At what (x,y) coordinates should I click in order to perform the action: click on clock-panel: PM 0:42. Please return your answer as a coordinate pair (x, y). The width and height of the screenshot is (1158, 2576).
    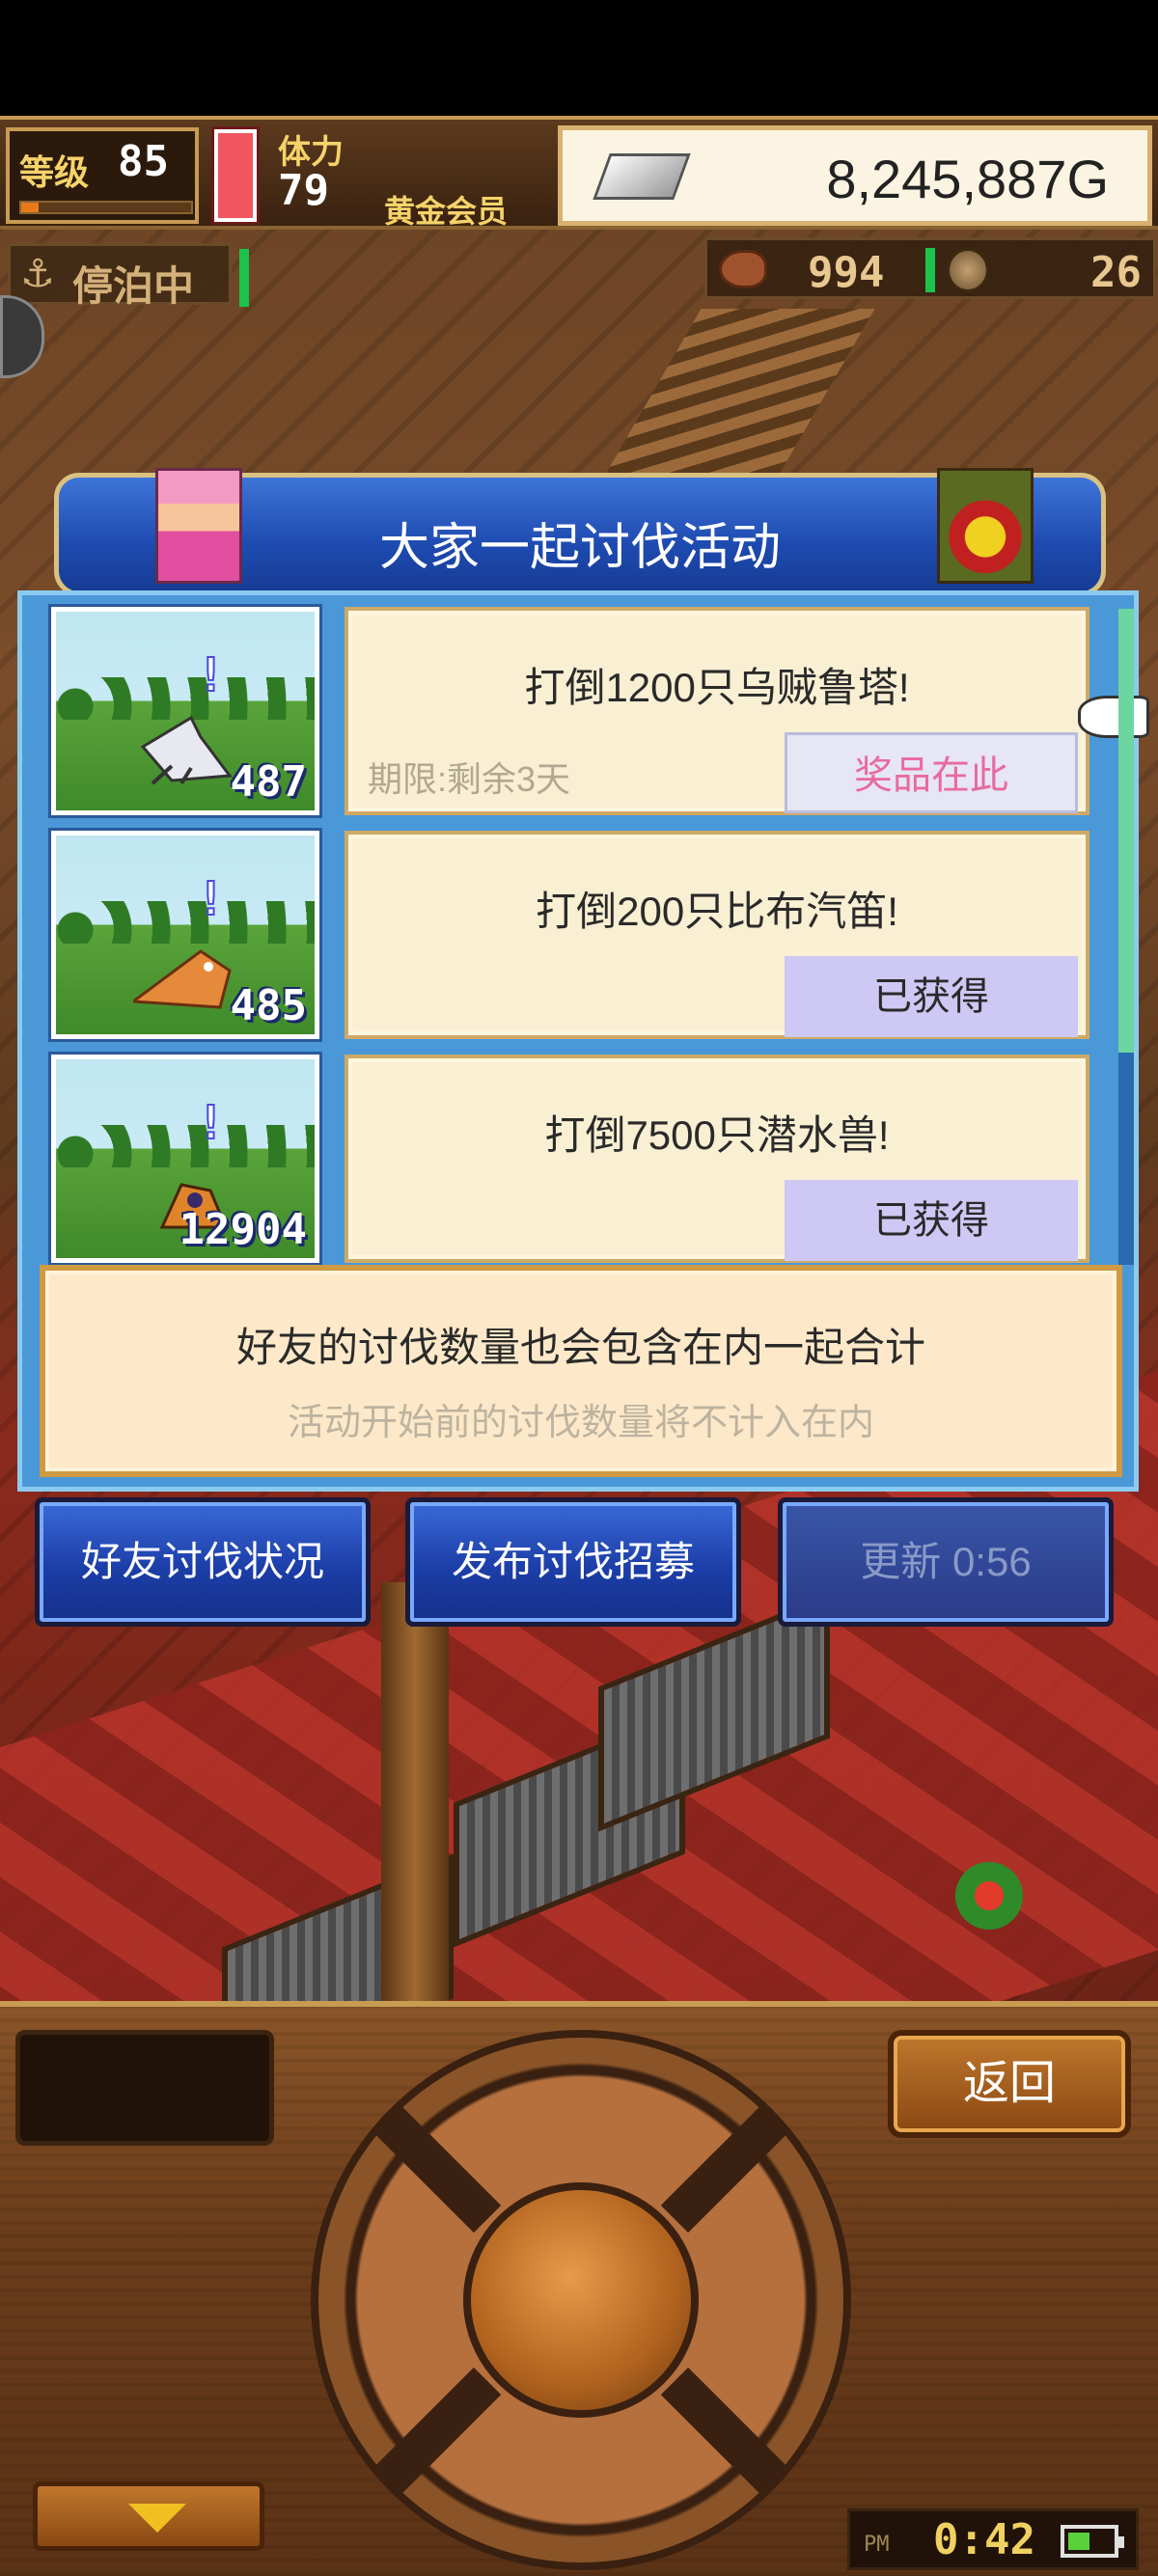
    Looking at the image, I should click on (993, 2539).